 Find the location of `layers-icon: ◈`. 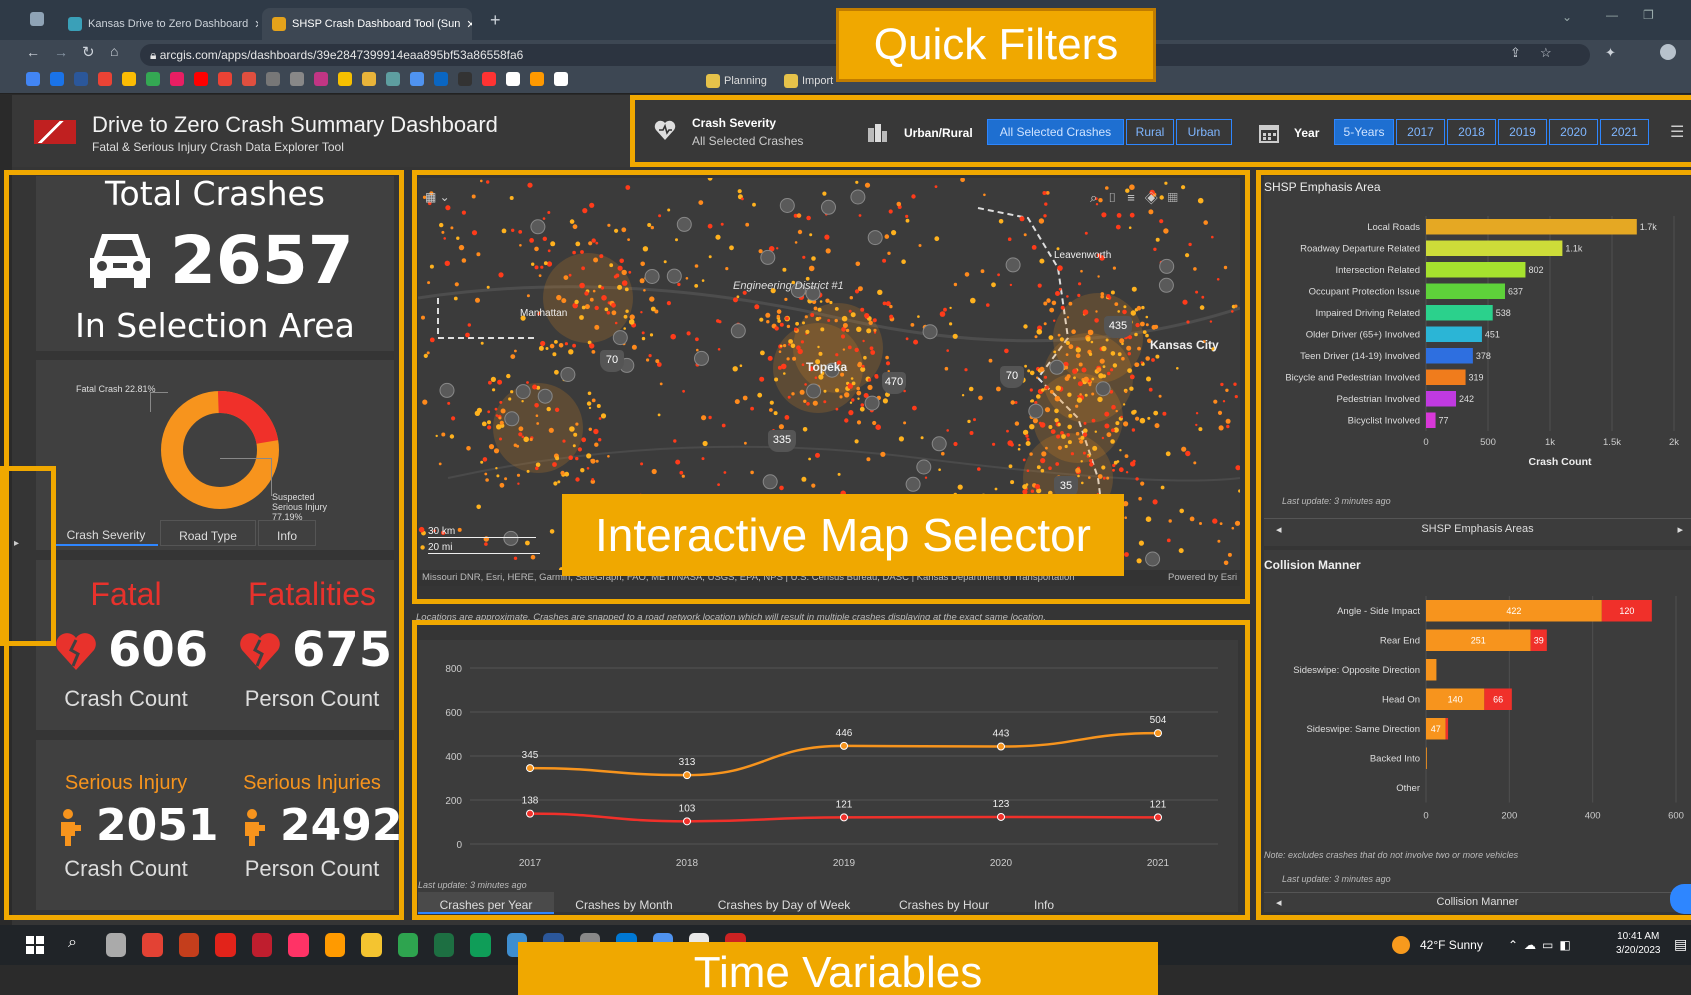

layers-icon: ◈ is located at coordinates (1156, 197).